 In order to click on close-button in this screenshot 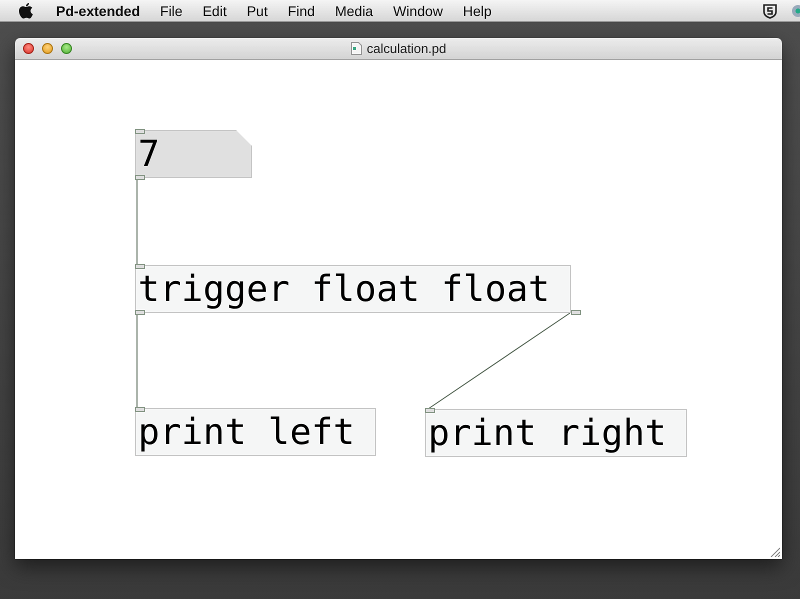, I will do `click(28, 48)`.